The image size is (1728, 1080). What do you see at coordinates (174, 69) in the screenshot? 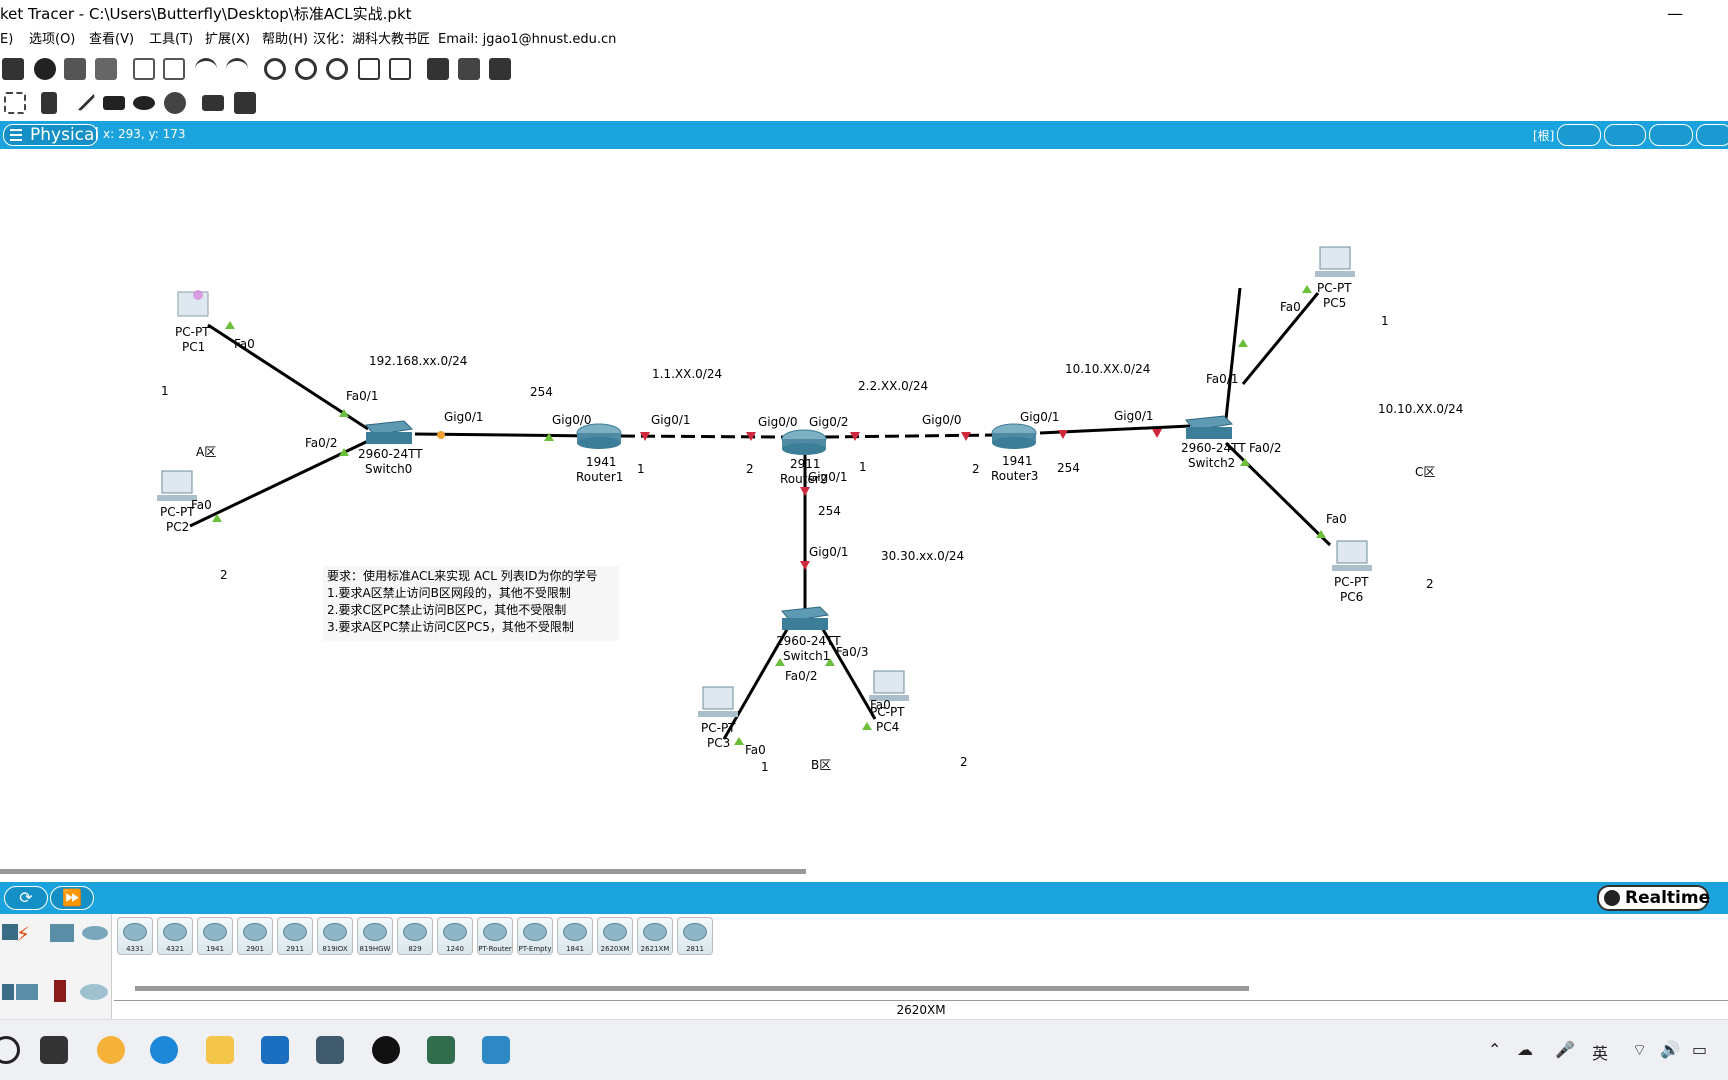
I see `paste-icon` at bounding box center [174, 69].